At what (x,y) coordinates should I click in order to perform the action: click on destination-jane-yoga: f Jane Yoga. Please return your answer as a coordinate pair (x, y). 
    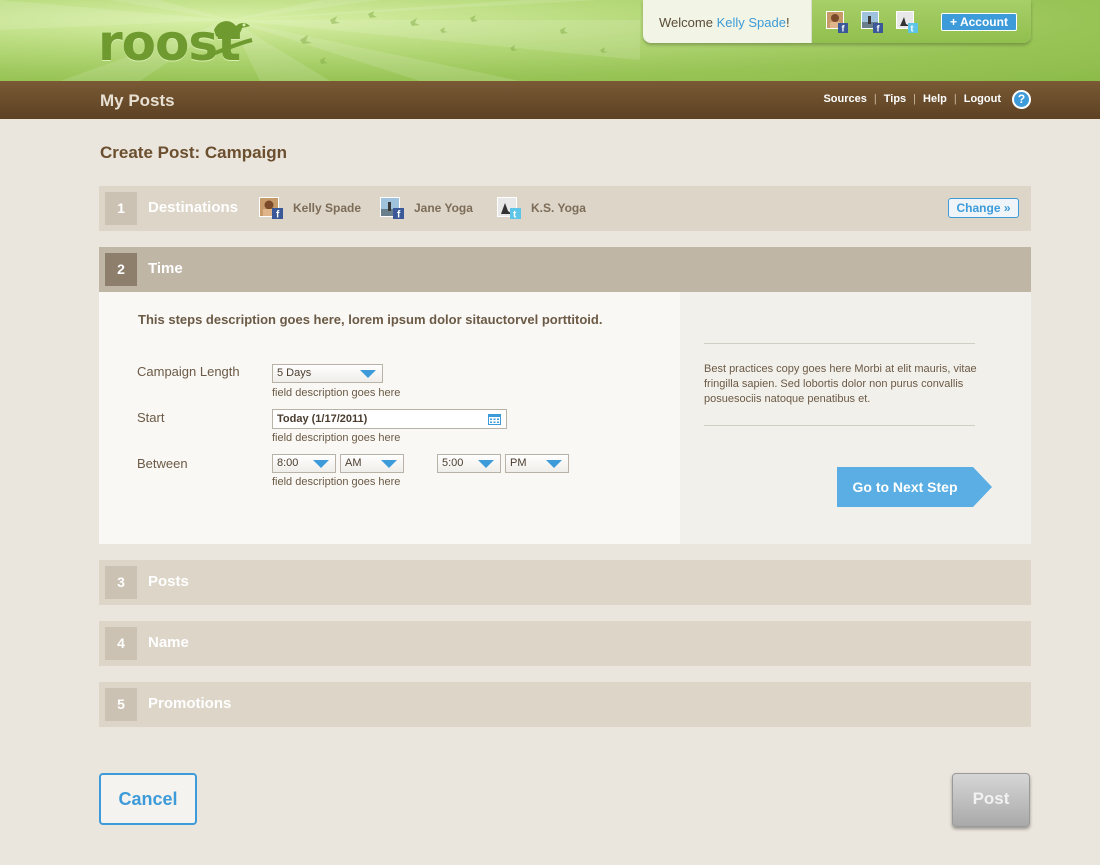
    Looking at the image, I should click on (426, 208).